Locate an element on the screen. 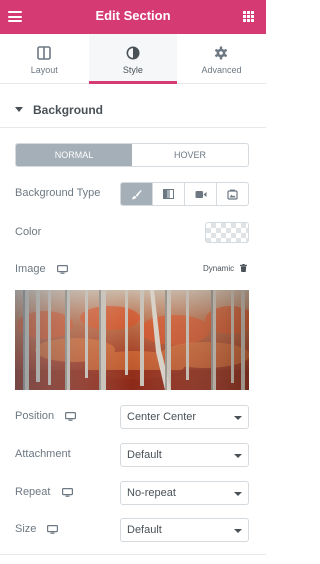 The image size is (320, 564). repeat-value: No-repeat is located at coordinates (151, 493).